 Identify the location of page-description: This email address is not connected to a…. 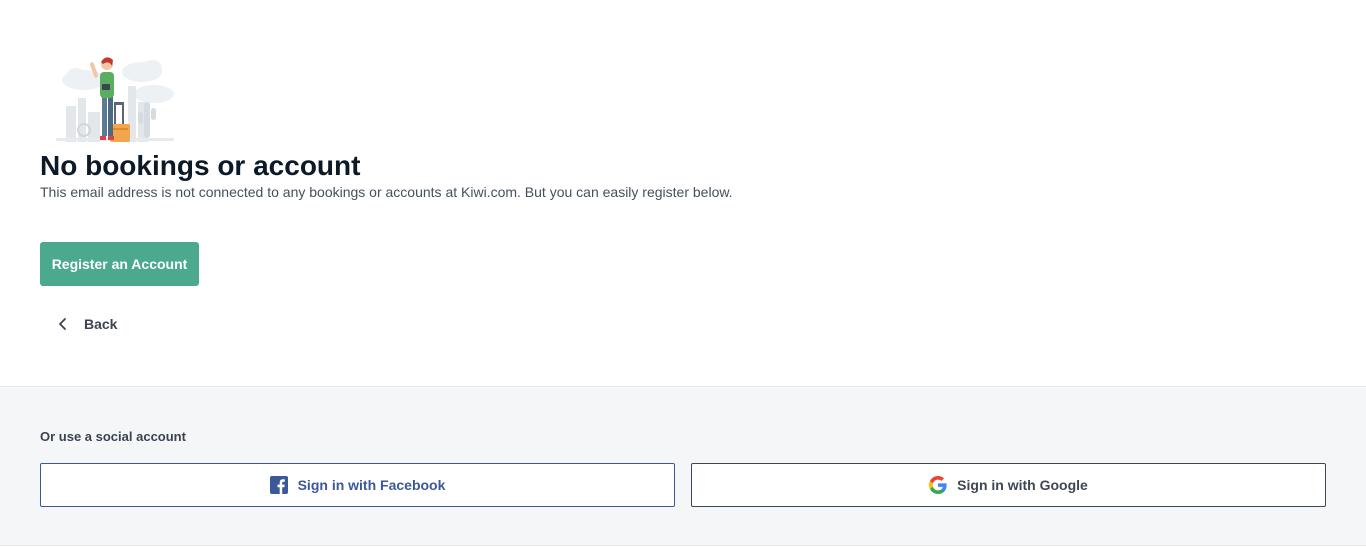
(386, 192).